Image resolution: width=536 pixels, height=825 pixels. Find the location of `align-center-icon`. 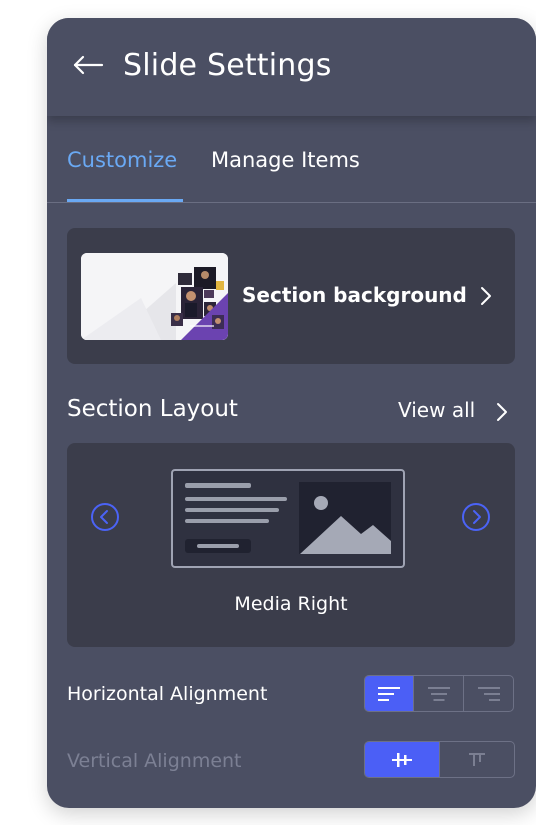

align-center-icon is located at coordinates (438, 693).